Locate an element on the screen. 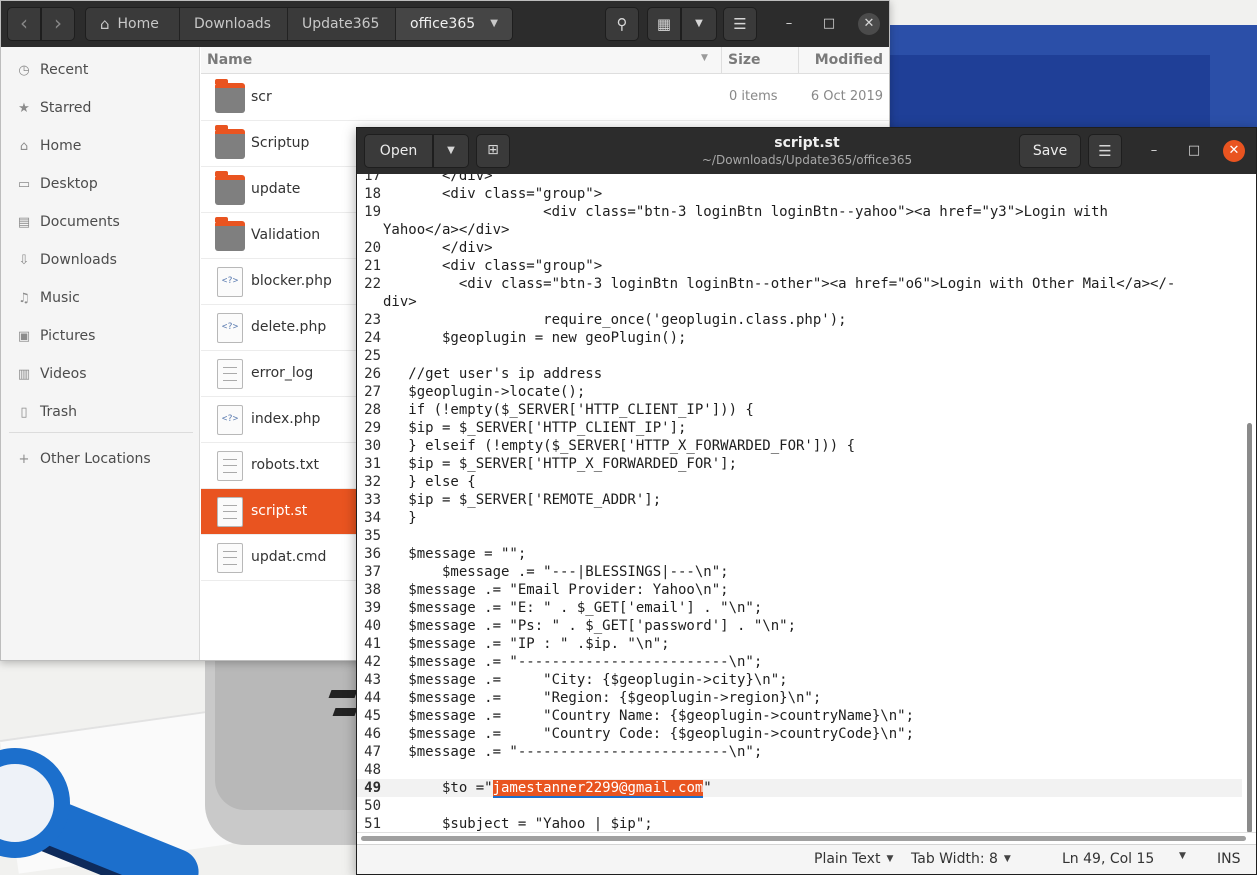  code-line: 50 is located at coordinates (799, 806).